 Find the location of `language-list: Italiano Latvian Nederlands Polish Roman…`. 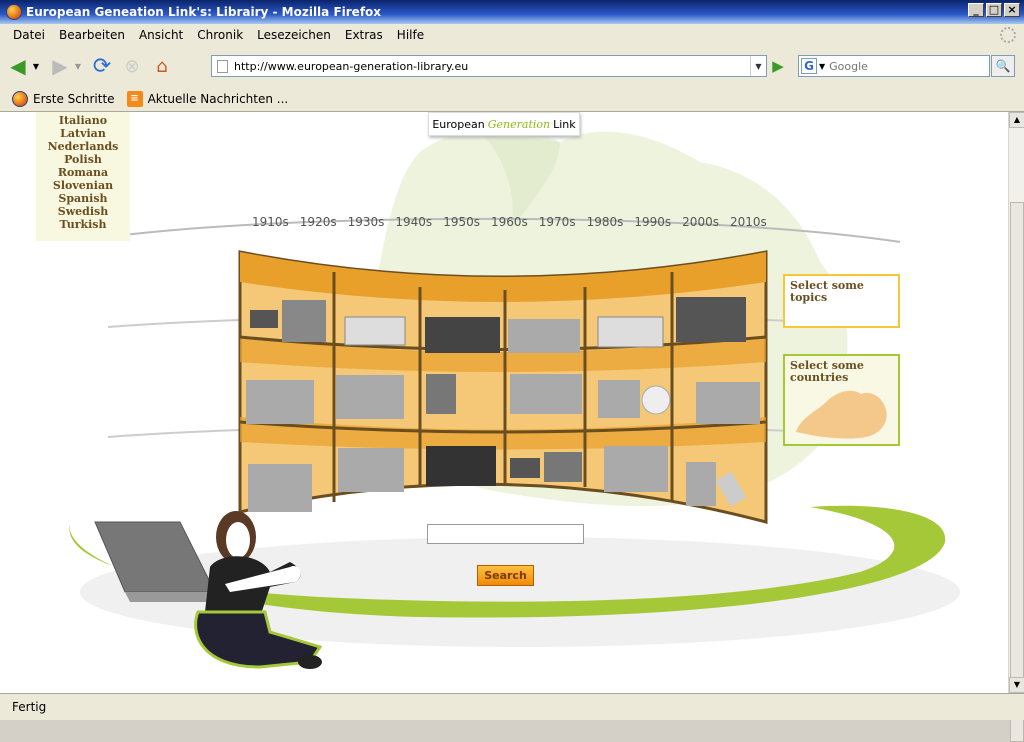

language-list: Italiano Latvian Nederlands Polish Roman… is located at coordinates (83, 176).